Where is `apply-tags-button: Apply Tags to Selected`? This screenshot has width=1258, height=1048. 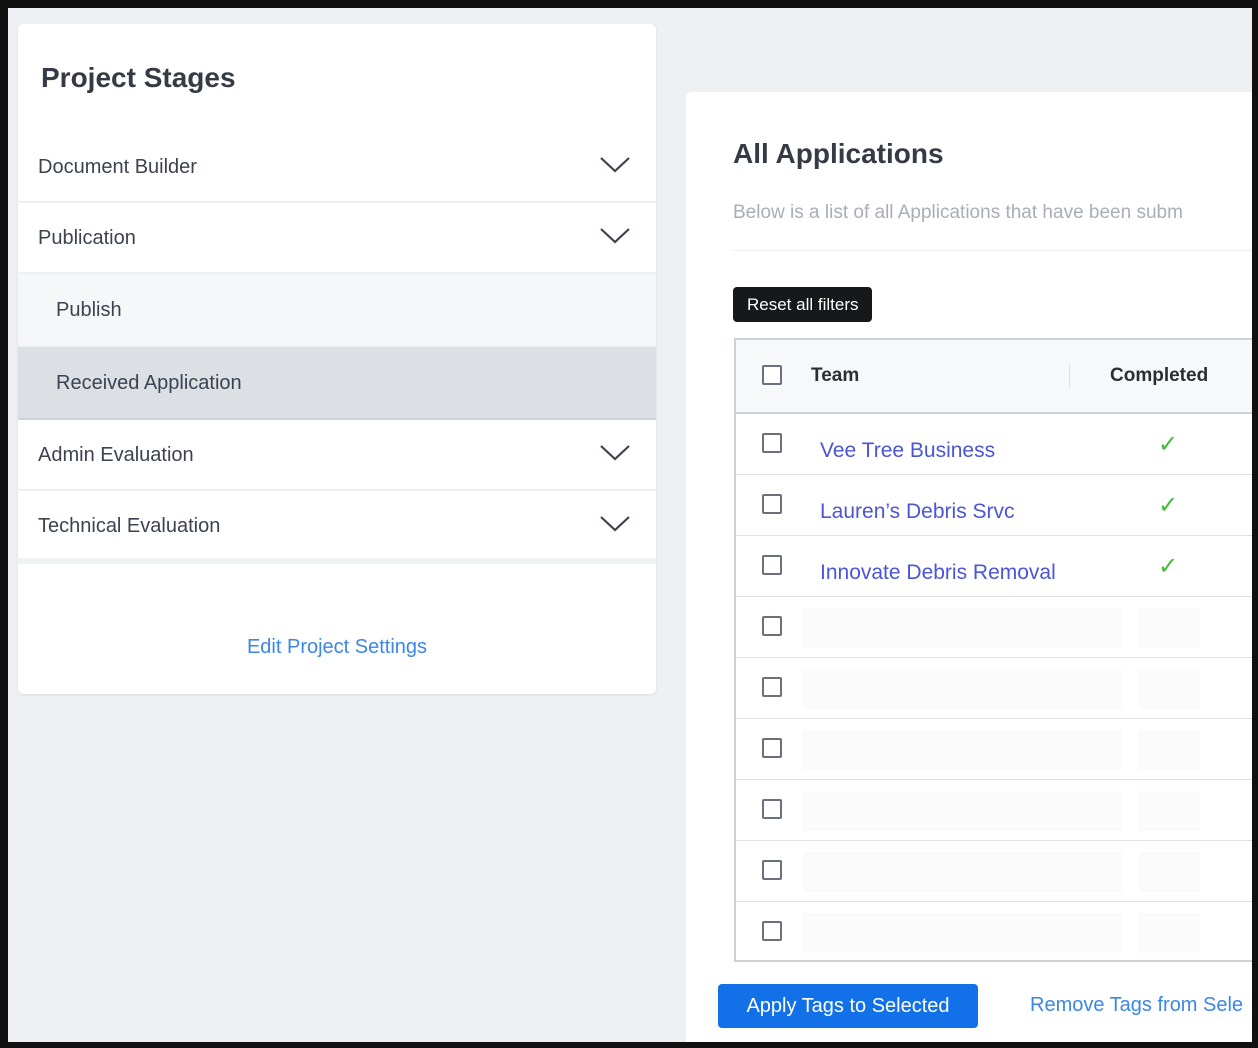 apply-tags-button: Apply Tags to Selected is located at coordinates (848, 1006).